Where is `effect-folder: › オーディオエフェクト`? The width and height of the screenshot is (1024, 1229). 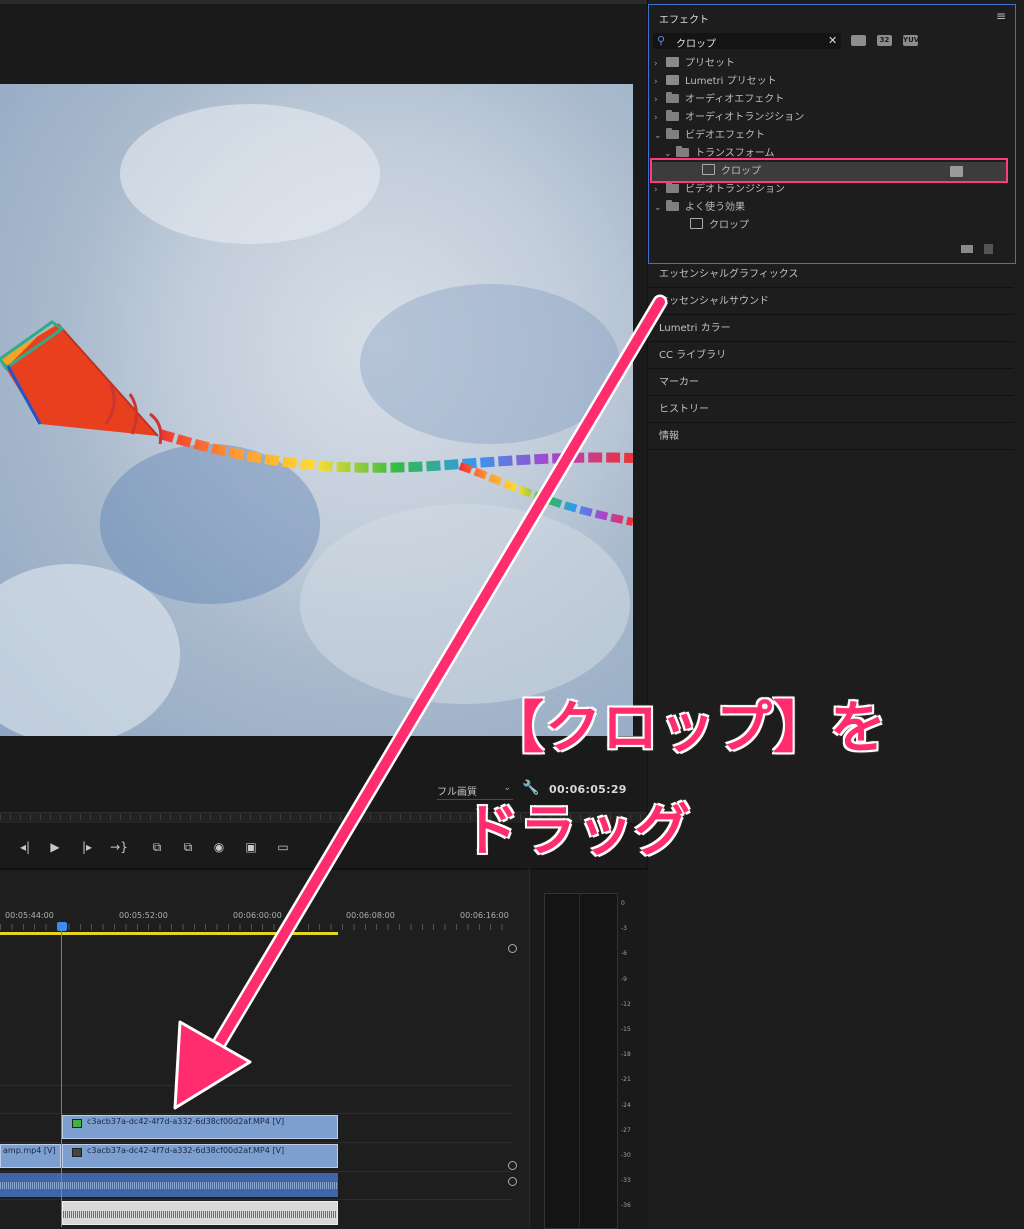 effect-folder: › オーディオエフェクト is located at coordinates (719, 100).